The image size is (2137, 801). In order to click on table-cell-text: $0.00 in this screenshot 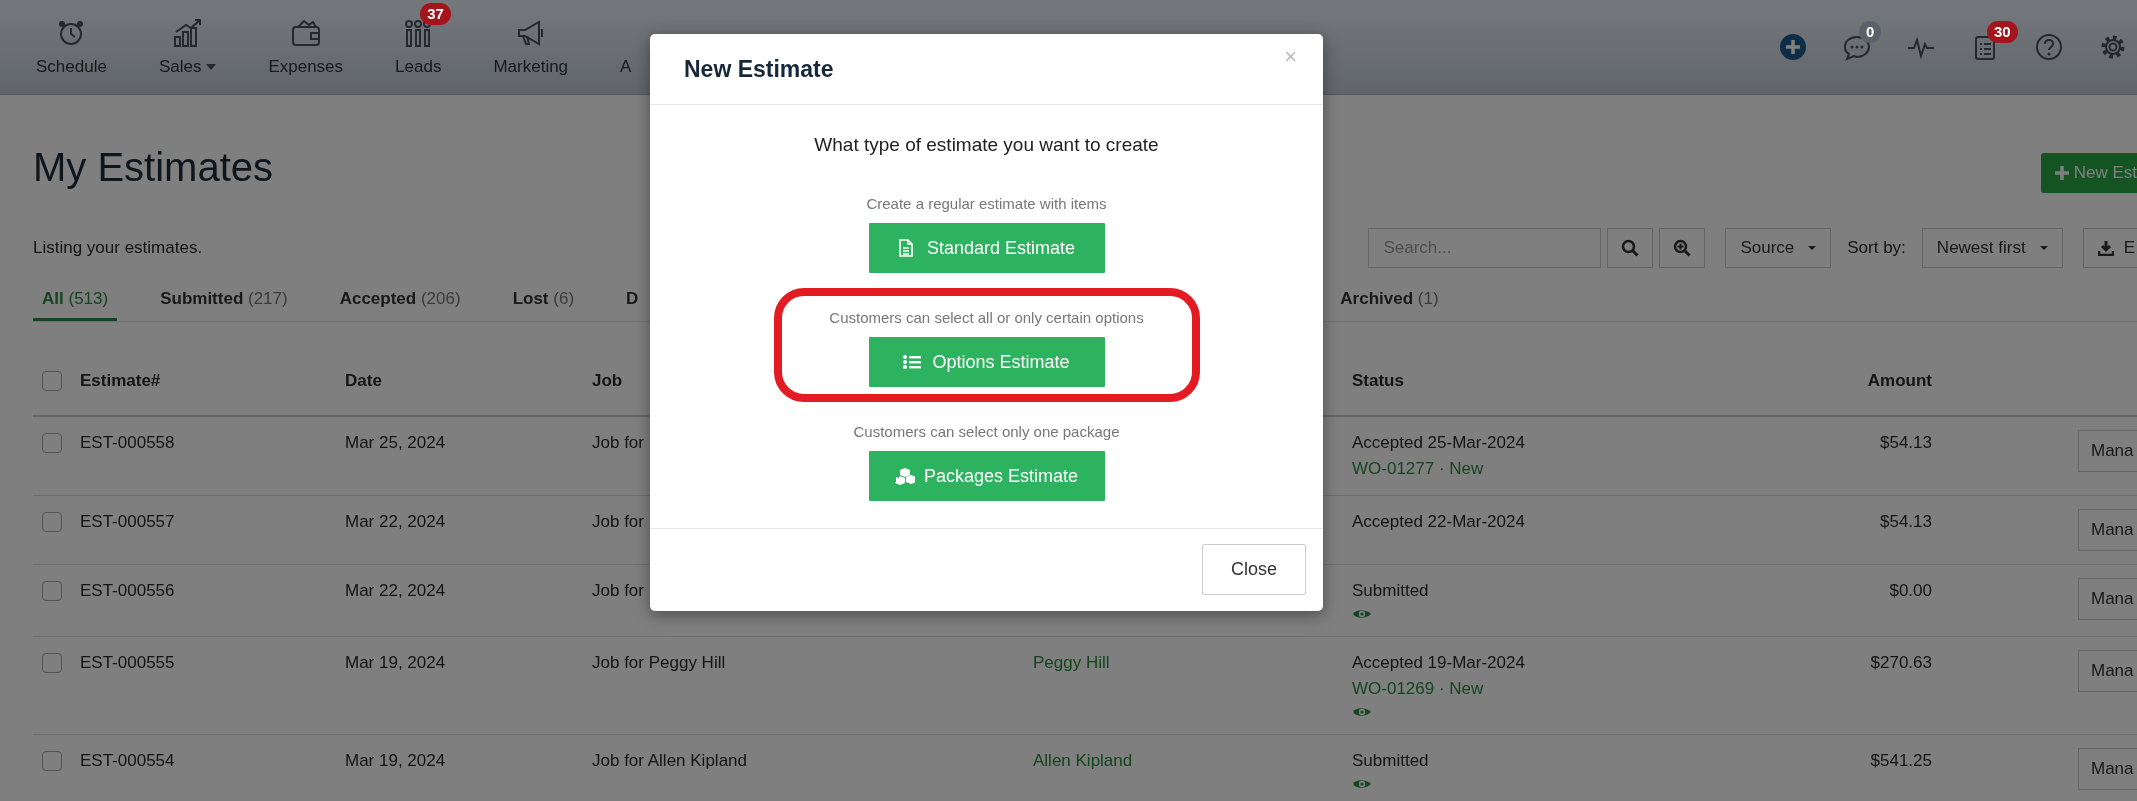, I will do `click(1910, 591)`.